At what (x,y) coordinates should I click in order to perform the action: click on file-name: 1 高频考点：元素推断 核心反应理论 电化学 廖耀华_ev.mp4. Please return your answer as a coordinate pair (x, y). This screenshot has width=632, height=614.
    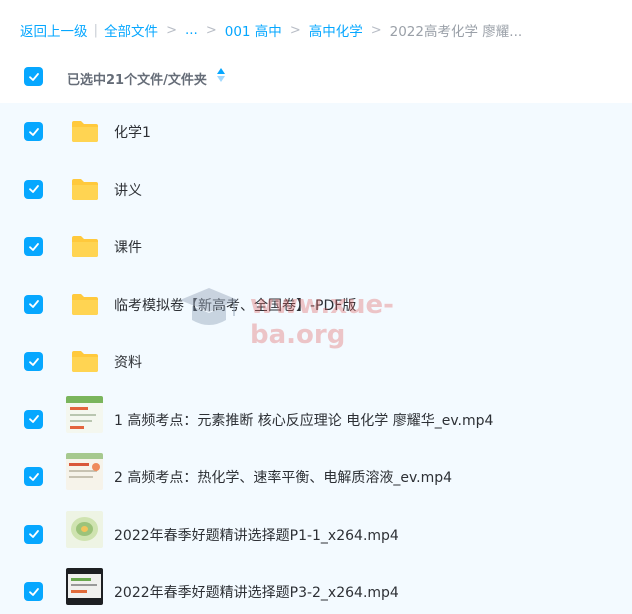
    Looking at the image, I should click on (303, 420).